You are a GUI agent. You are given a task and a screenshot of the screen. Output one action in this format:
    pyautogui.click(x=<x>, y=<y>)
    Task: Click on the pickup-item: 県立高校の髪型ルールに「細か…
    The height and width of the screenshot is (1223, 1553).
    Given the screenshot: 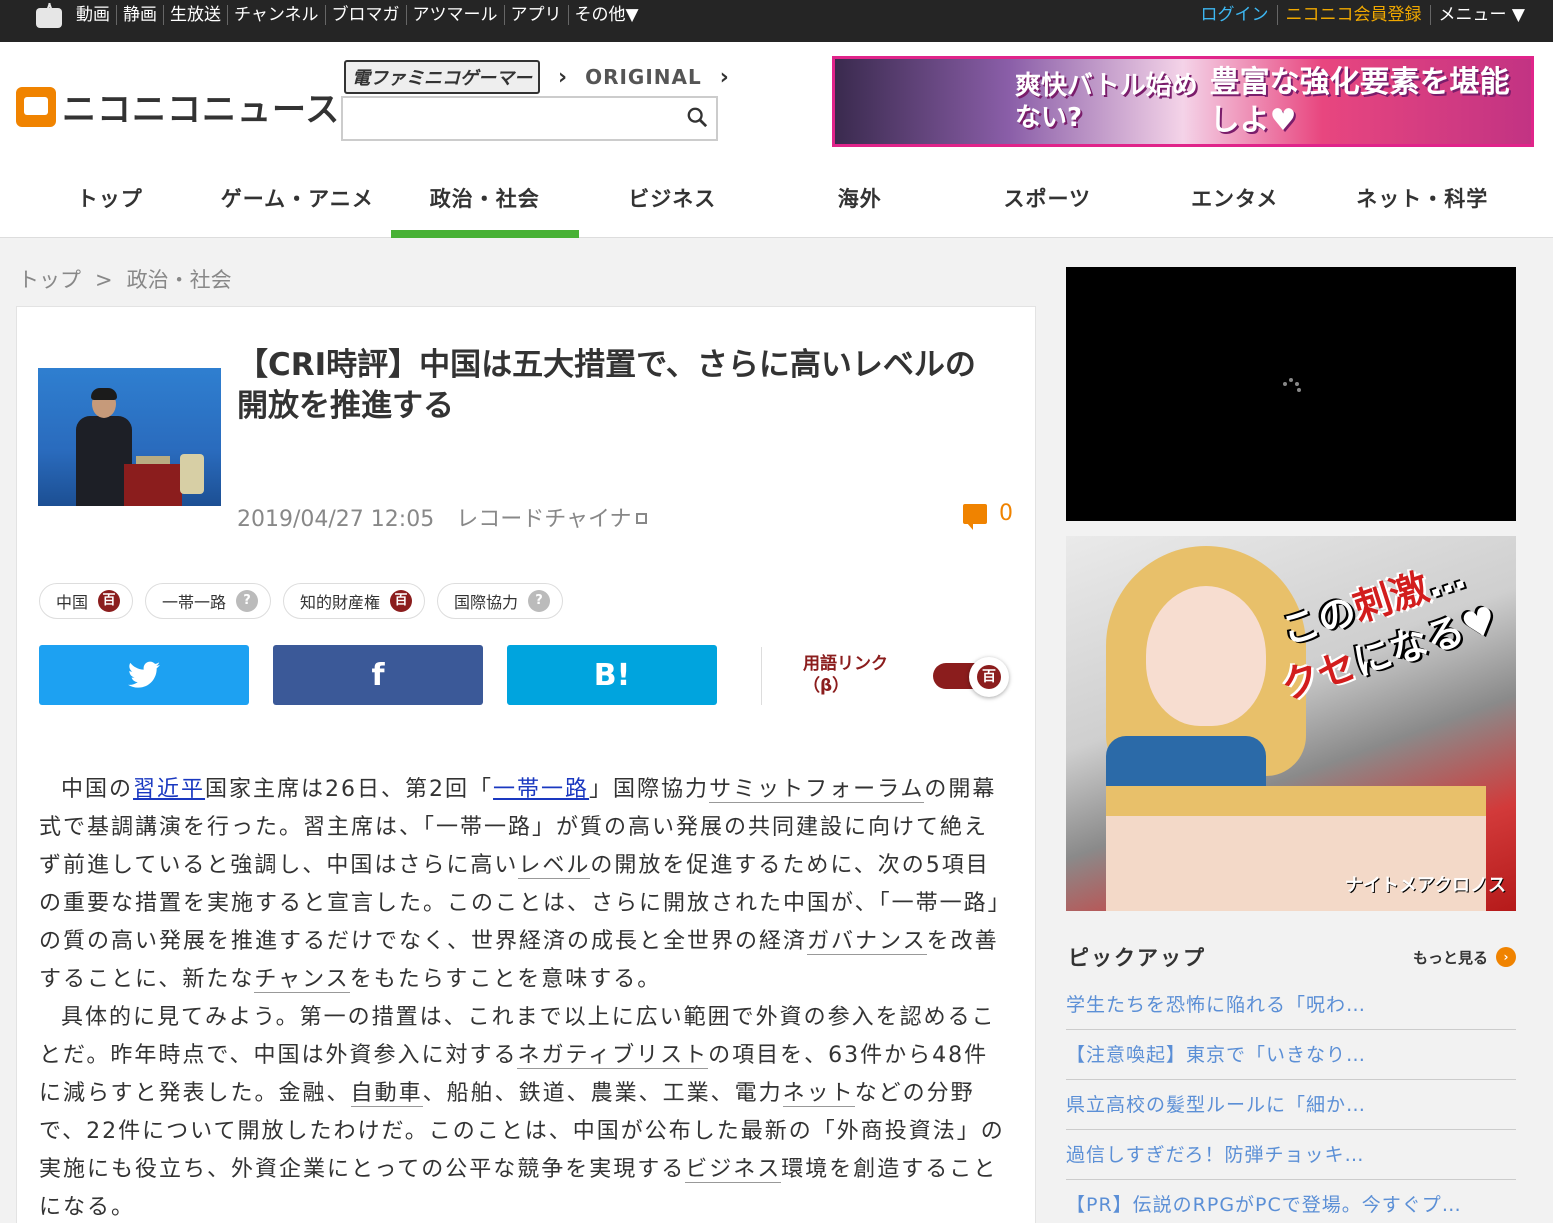 What is the action you would take?
    pyautogui.click(x=1291, y=1105)
    